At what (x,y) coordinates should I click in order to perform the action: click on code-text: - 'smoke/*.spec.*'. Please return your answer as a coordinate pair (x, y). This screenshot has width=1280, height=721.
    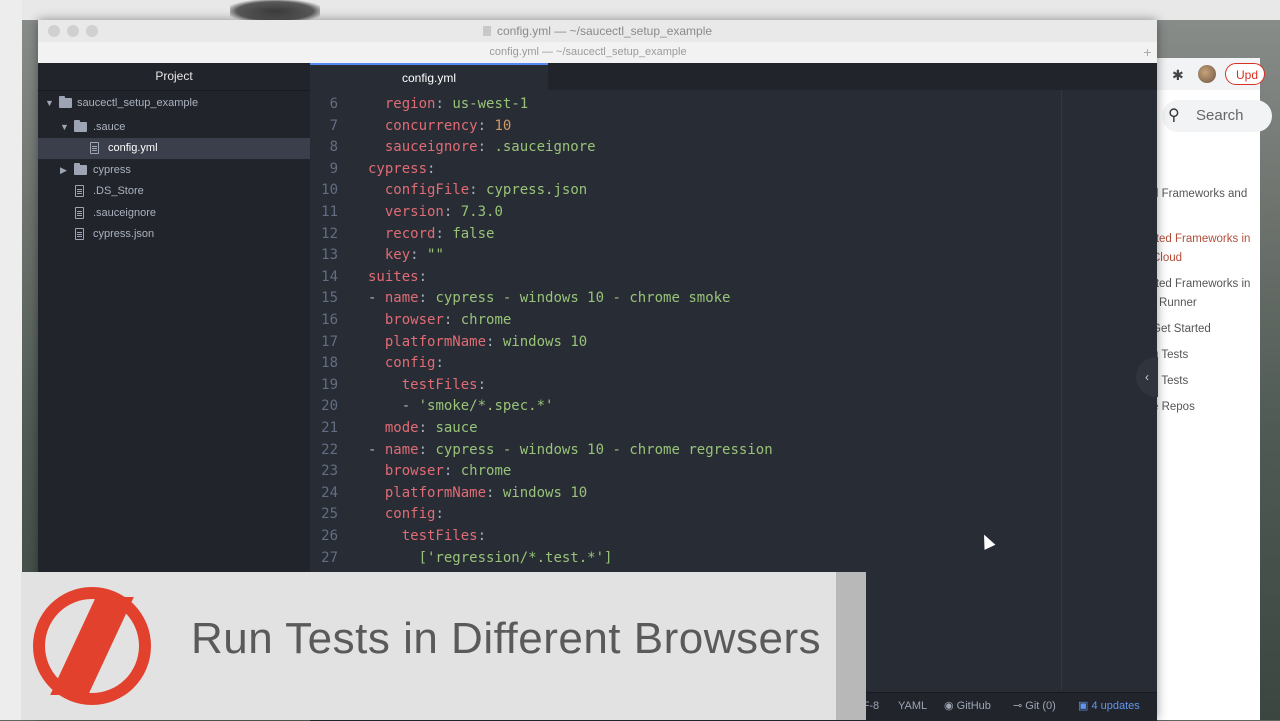
    Looking at the image, I should click on (477, 406).